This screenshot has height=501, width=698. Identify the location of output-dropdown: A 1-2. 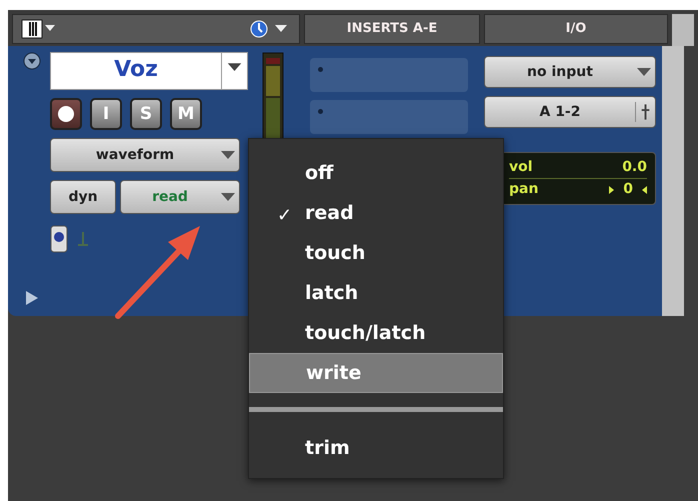
(570, 112).